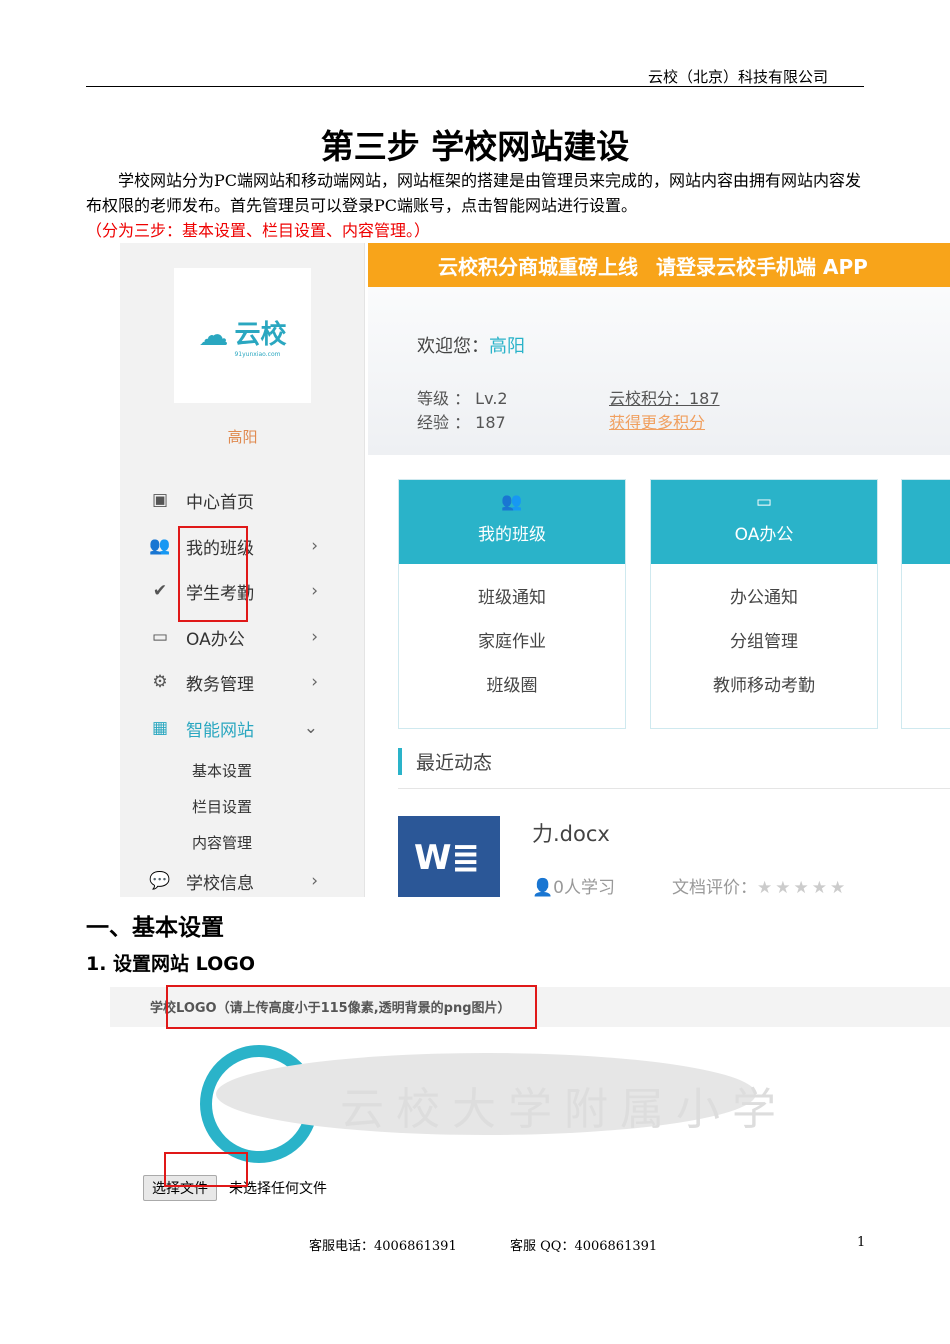 The height and width of the screenshot is (1344, 950). I want to click on word-doc-icon: W≣, so click(449, 856).